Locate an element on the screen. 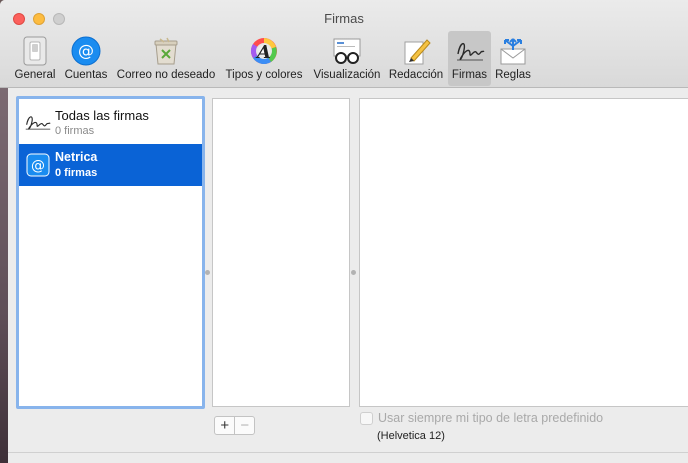 Image resolution: width=688 pixels, height=463 pixels. toolbar-item-redaccion: Redacción is located at coordinates (416, 58).